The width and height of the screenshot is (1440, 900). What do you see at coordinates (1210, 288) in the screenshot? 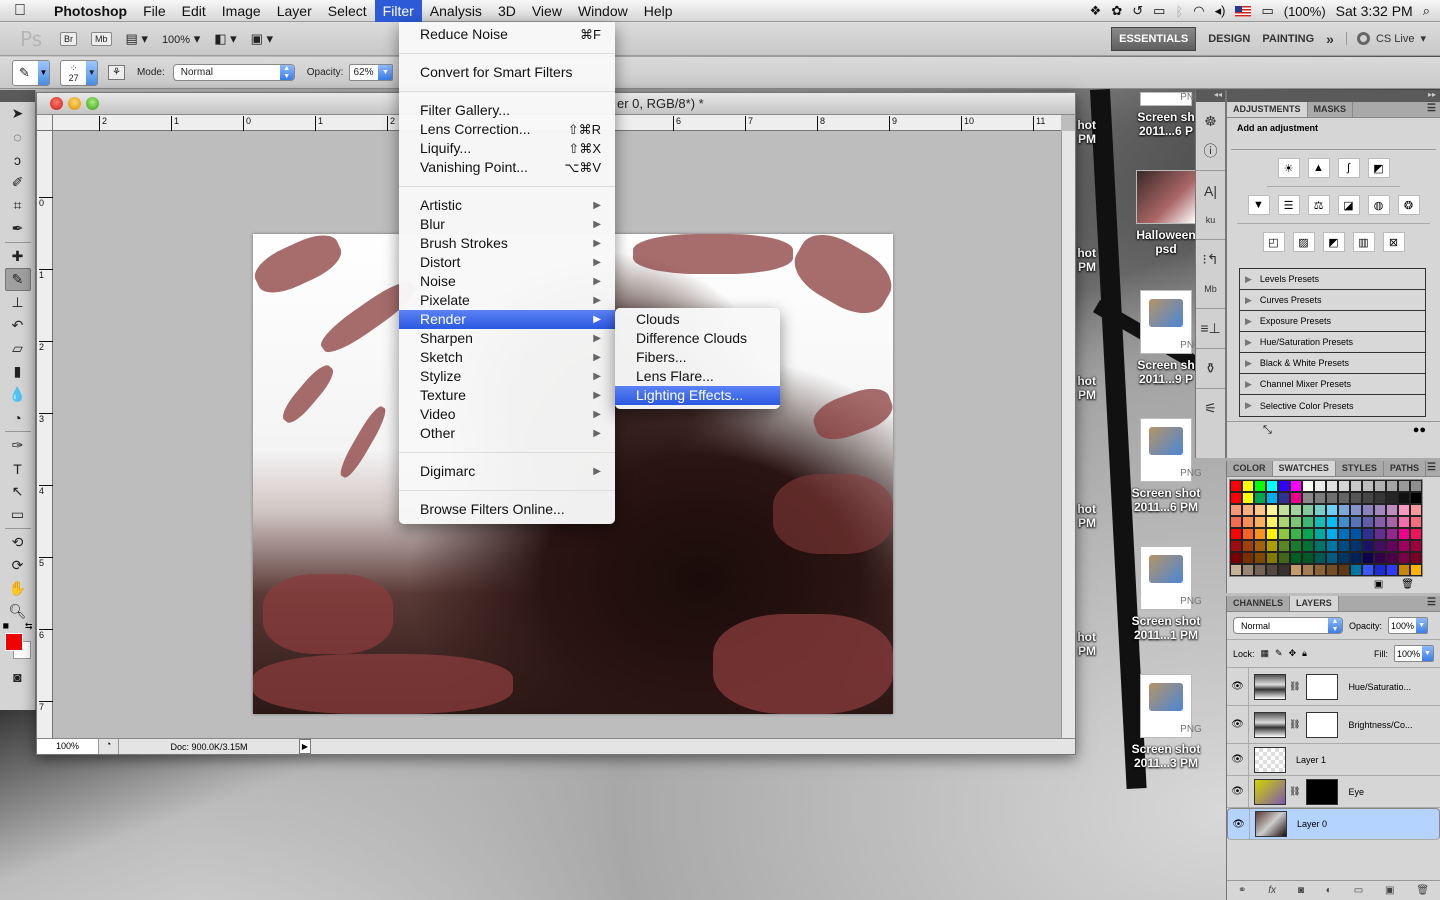
I see `mini-bridge-icon: Mb` at bounding box center [1210, 288].